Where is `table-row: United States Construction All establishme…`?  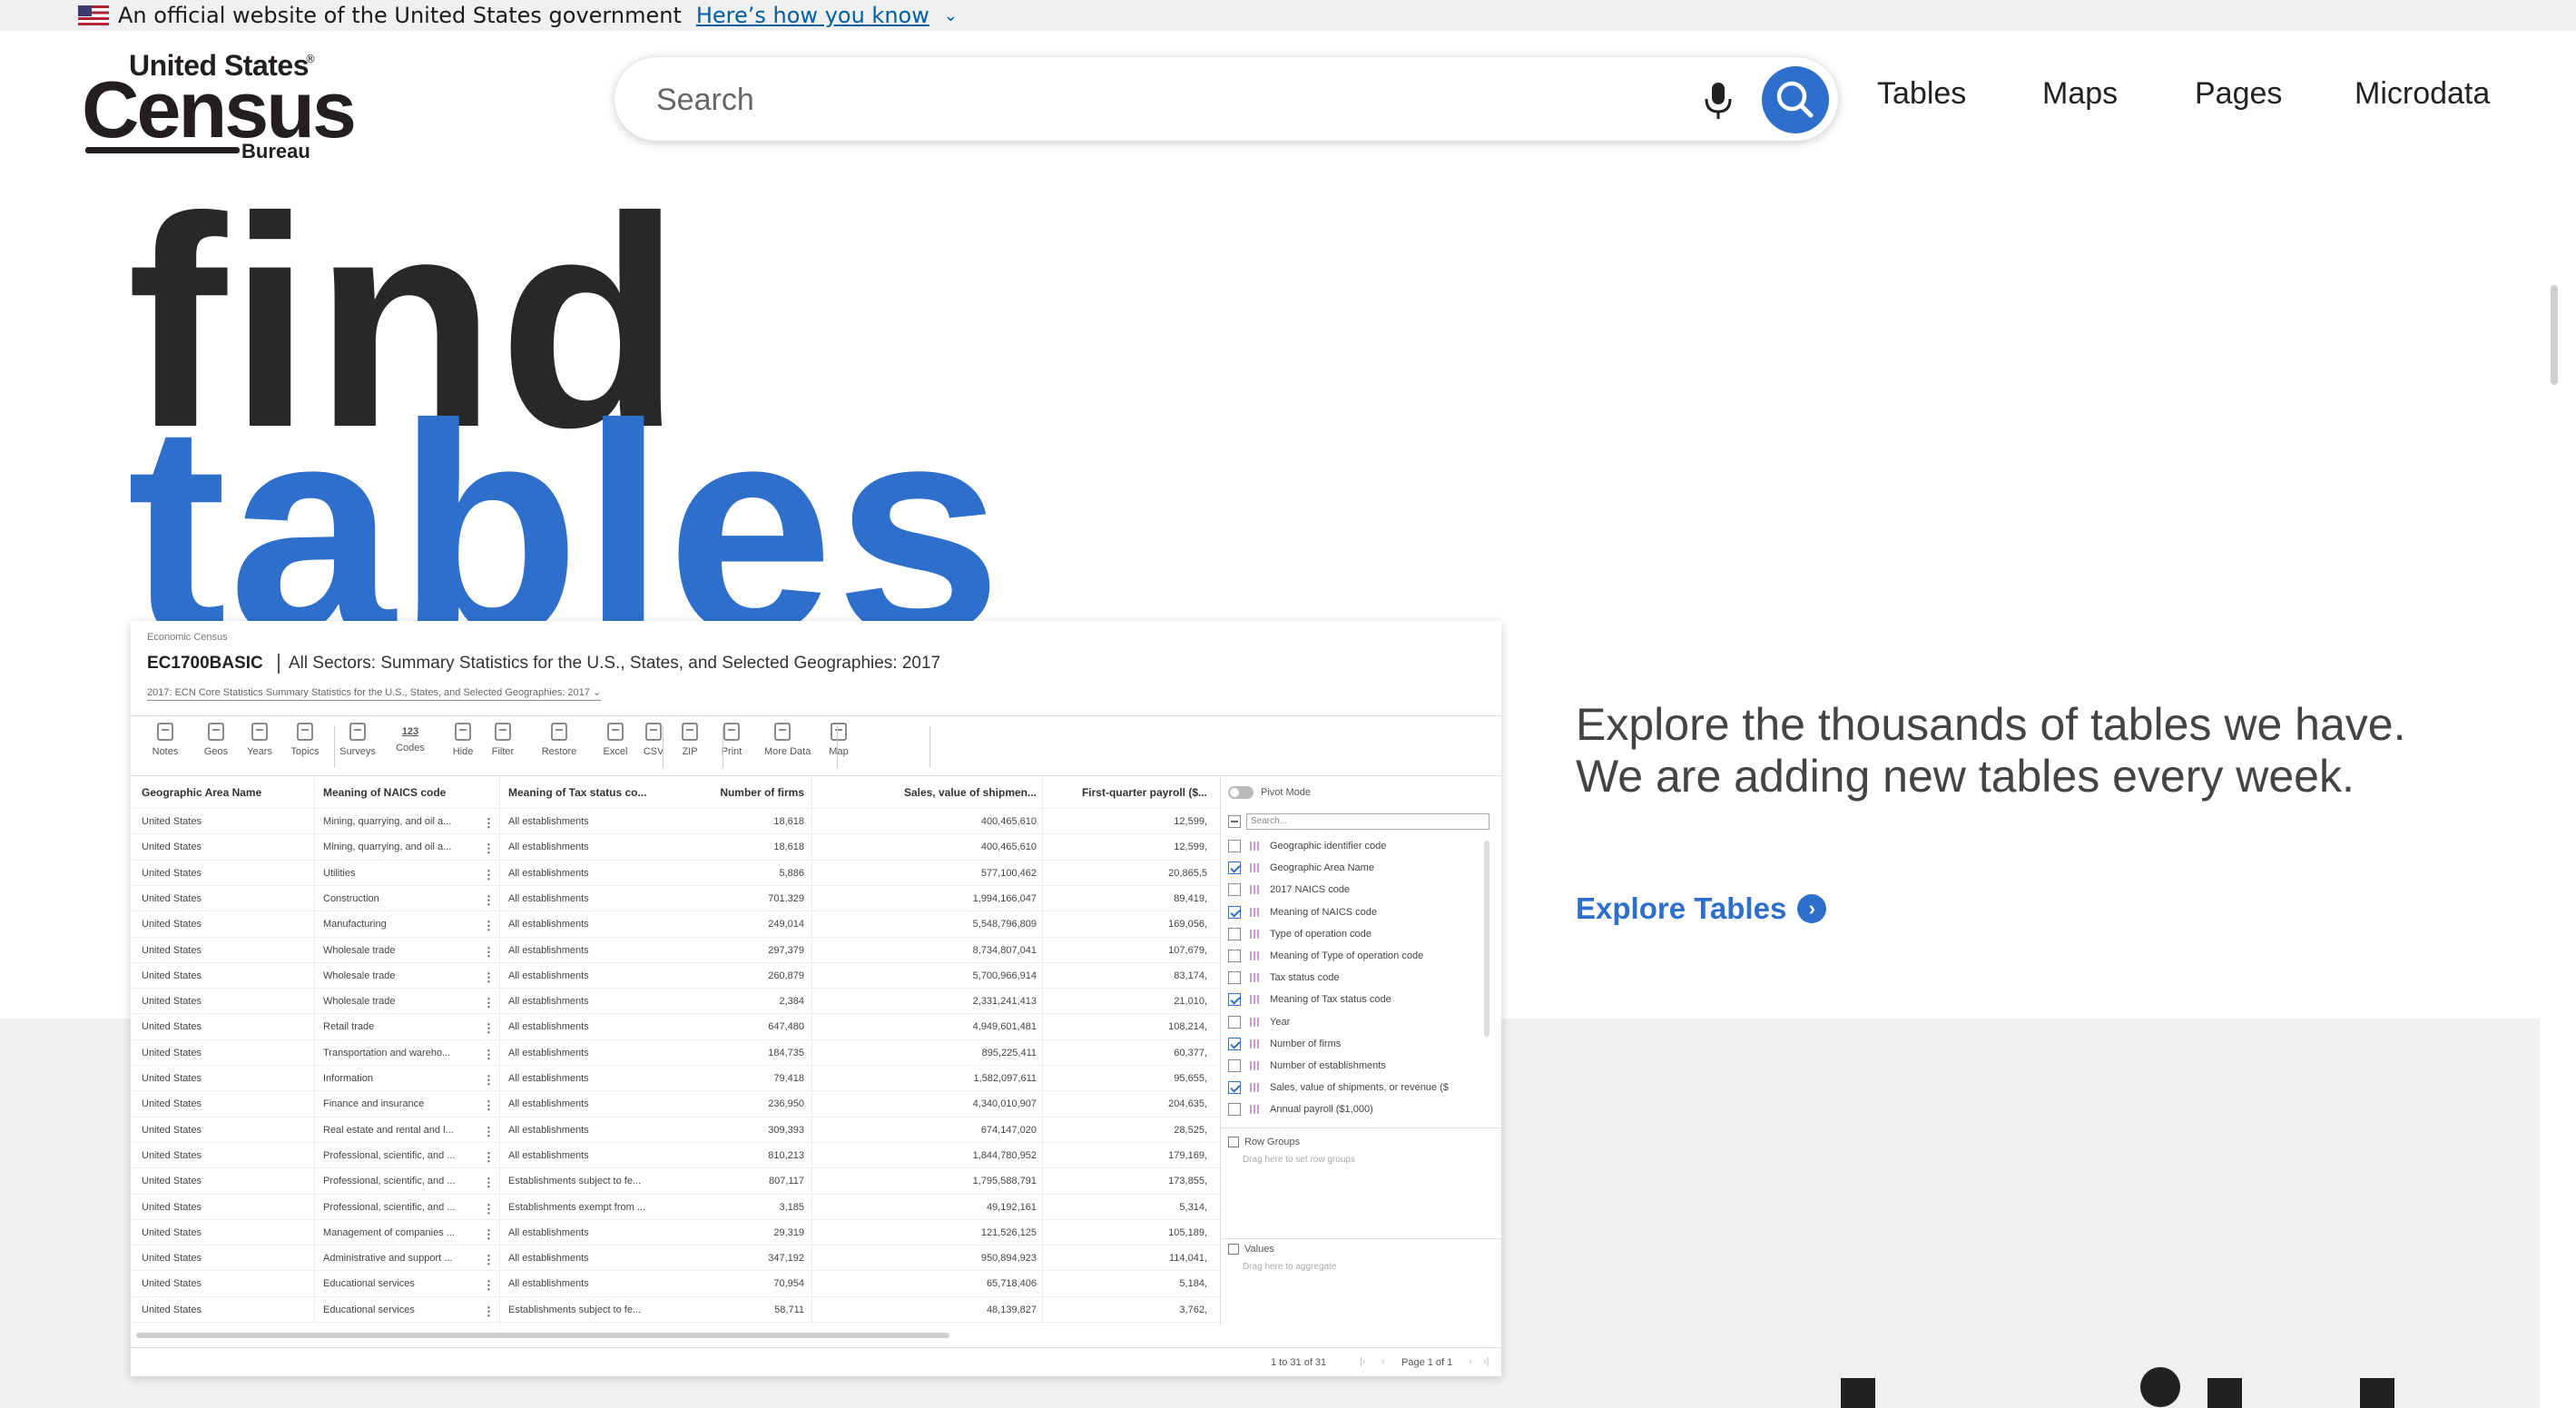 table-row: United States Construction All establishme… is located at coordinates (675, 897).